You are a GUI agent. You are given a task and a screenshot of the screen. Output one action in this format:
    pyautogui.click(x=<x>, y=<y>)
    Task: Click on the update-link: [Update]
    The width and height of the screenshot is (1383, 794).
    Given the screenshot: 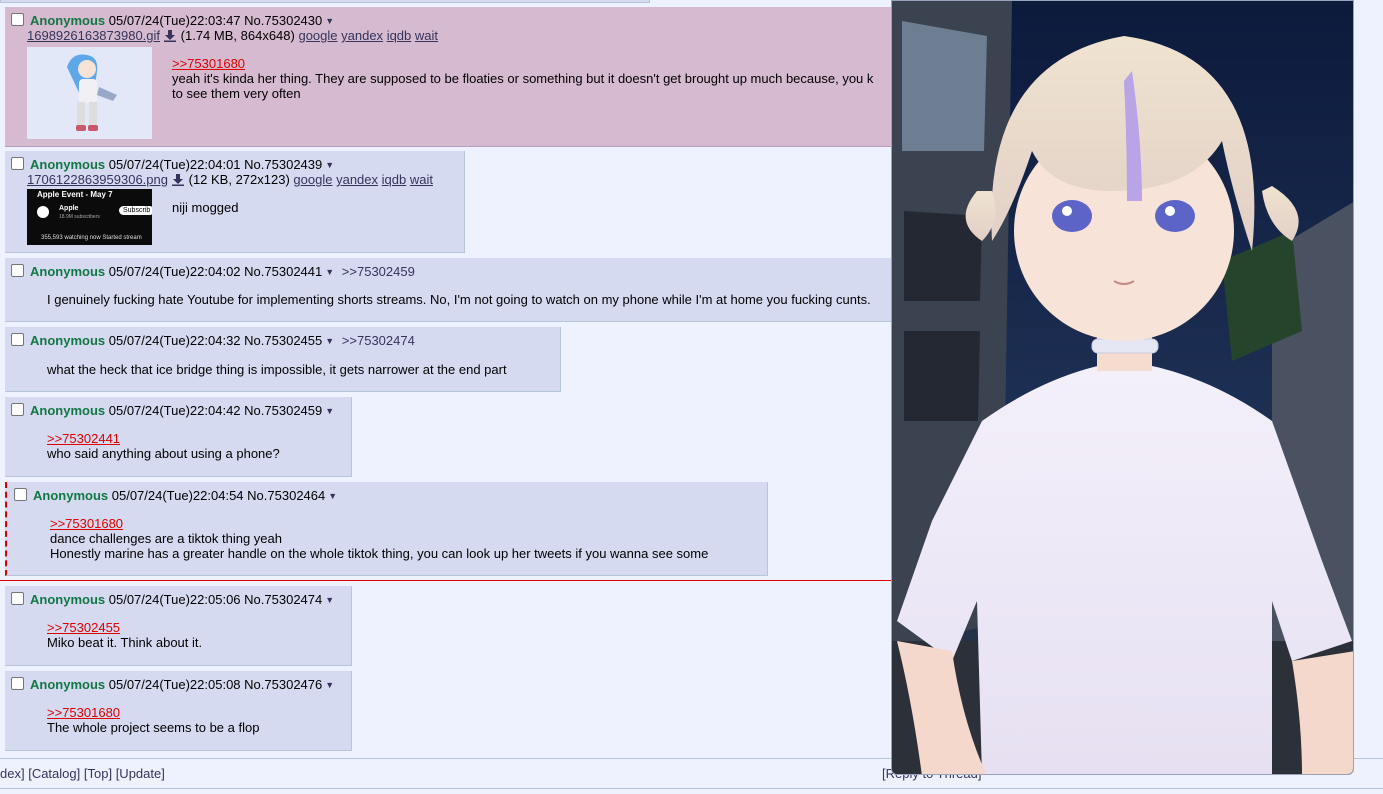 What is the action you would take?
    pyautogui.click(x=140, y=773)
    